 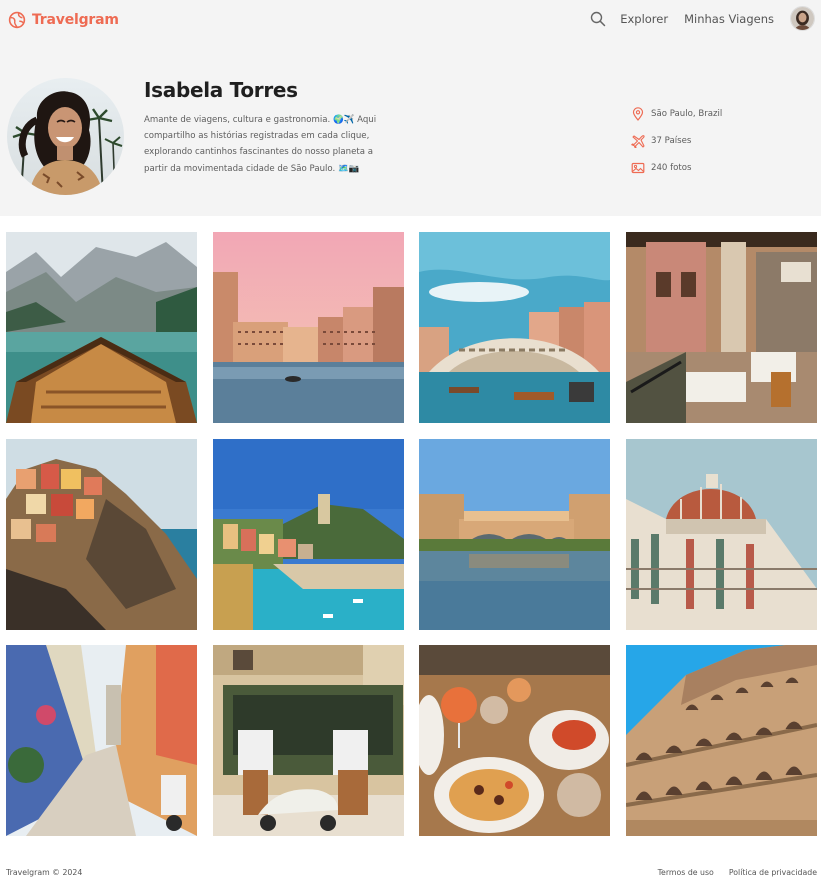 I want to click on photo-venice-cafe, so click(x=721, y=327).